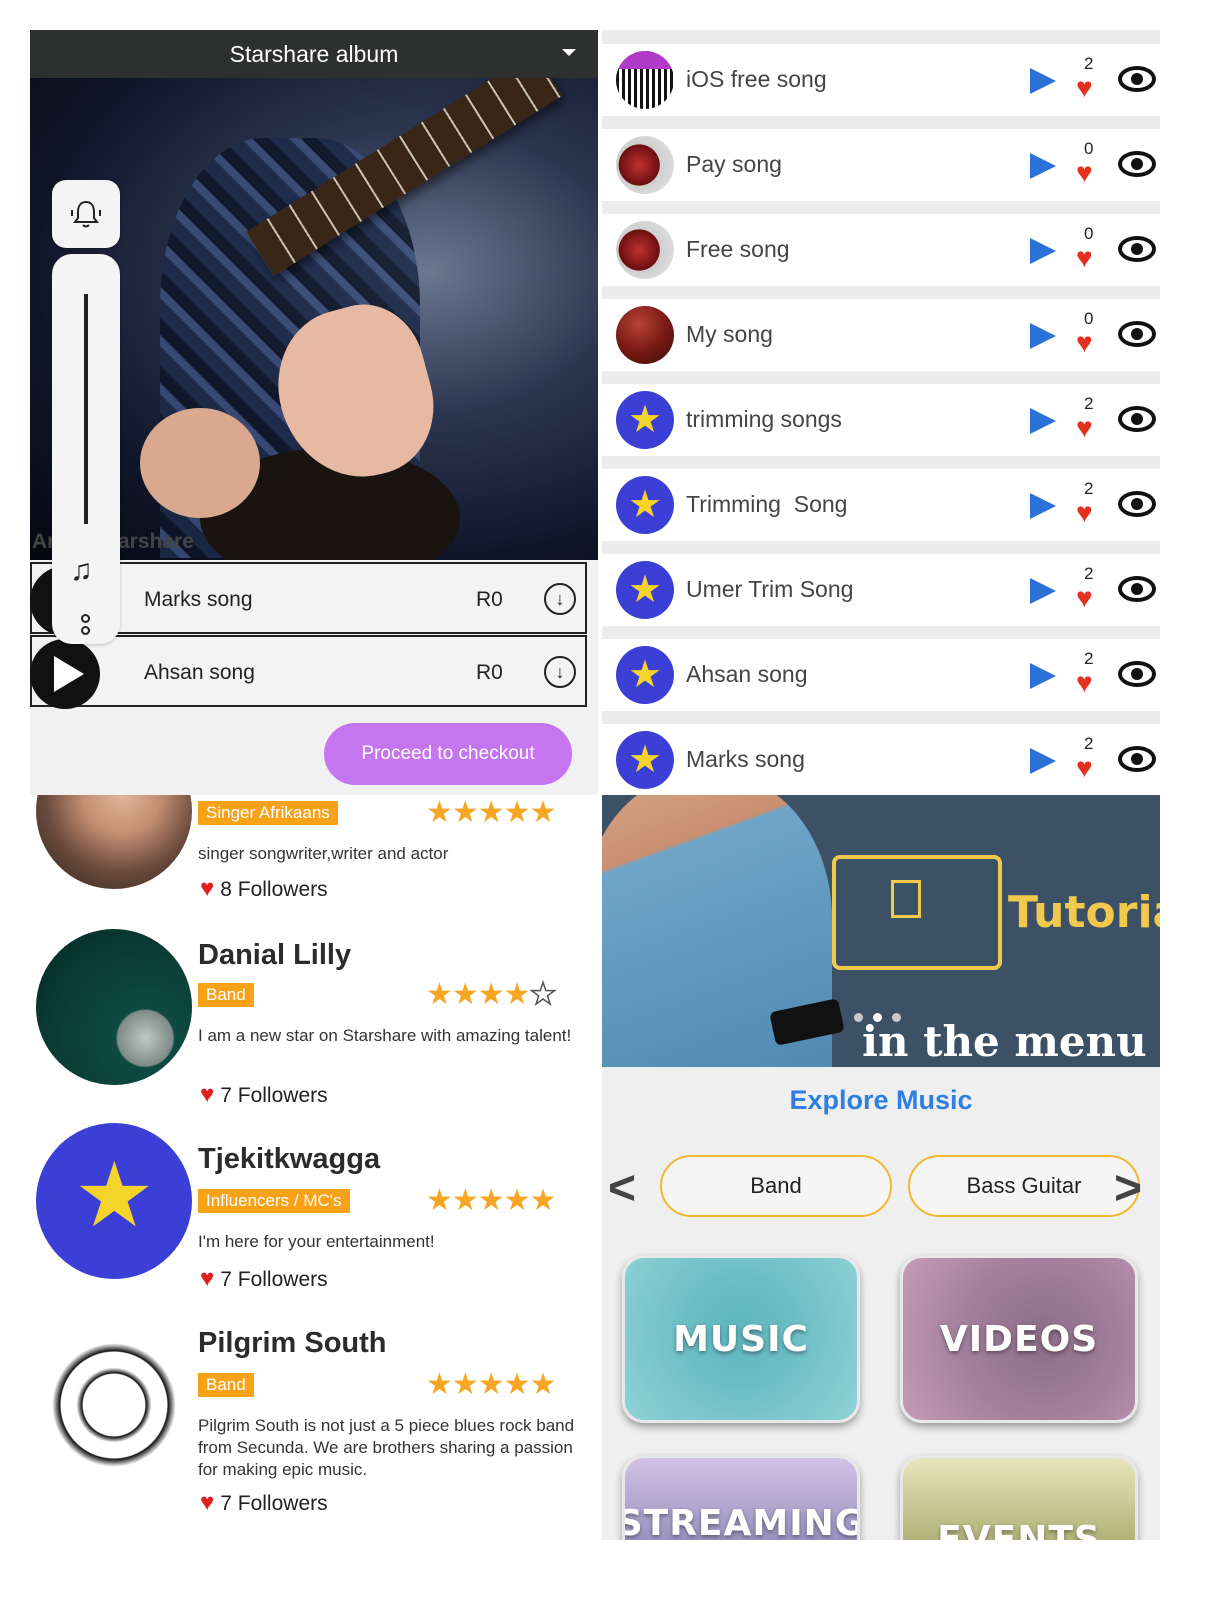  Describe the element at coordinates (881, 759) in the screenshot. I see `list-item: Marks song 2 ♥` at that location.